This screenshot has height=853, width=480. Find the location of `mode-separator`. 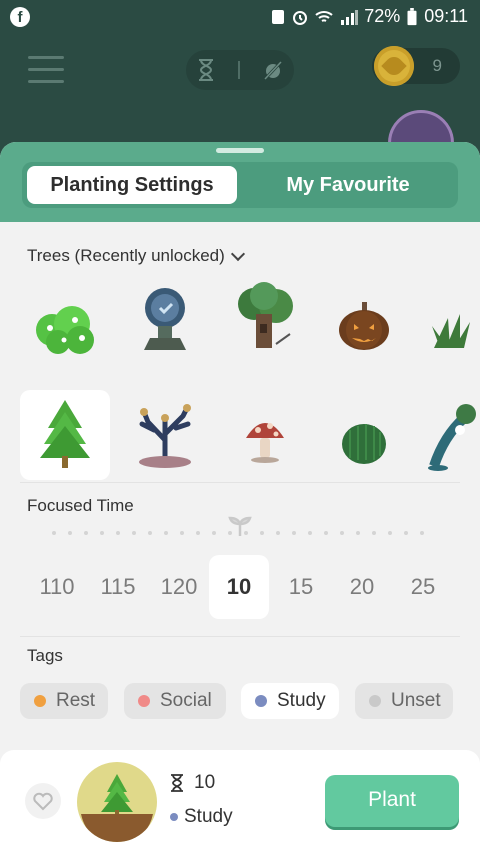

mode-separator is located at coordinates (238, 70).